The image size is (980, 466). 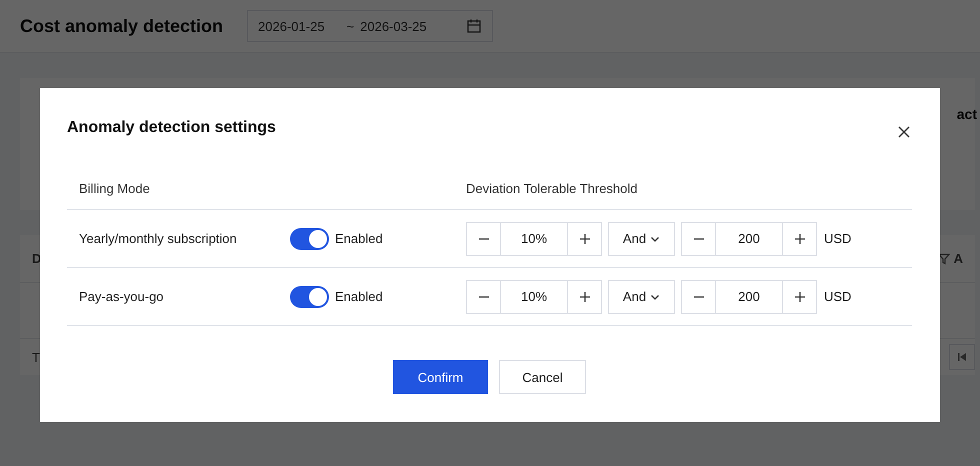 What do you see at coordinates (122, 26) in the screenshot?
I see `page-title: Cost anomaly detection` at bounding box center [122, 26].